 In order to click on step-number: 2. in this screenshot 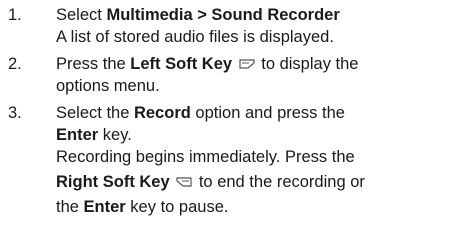, I will do `click(15, 64)`.